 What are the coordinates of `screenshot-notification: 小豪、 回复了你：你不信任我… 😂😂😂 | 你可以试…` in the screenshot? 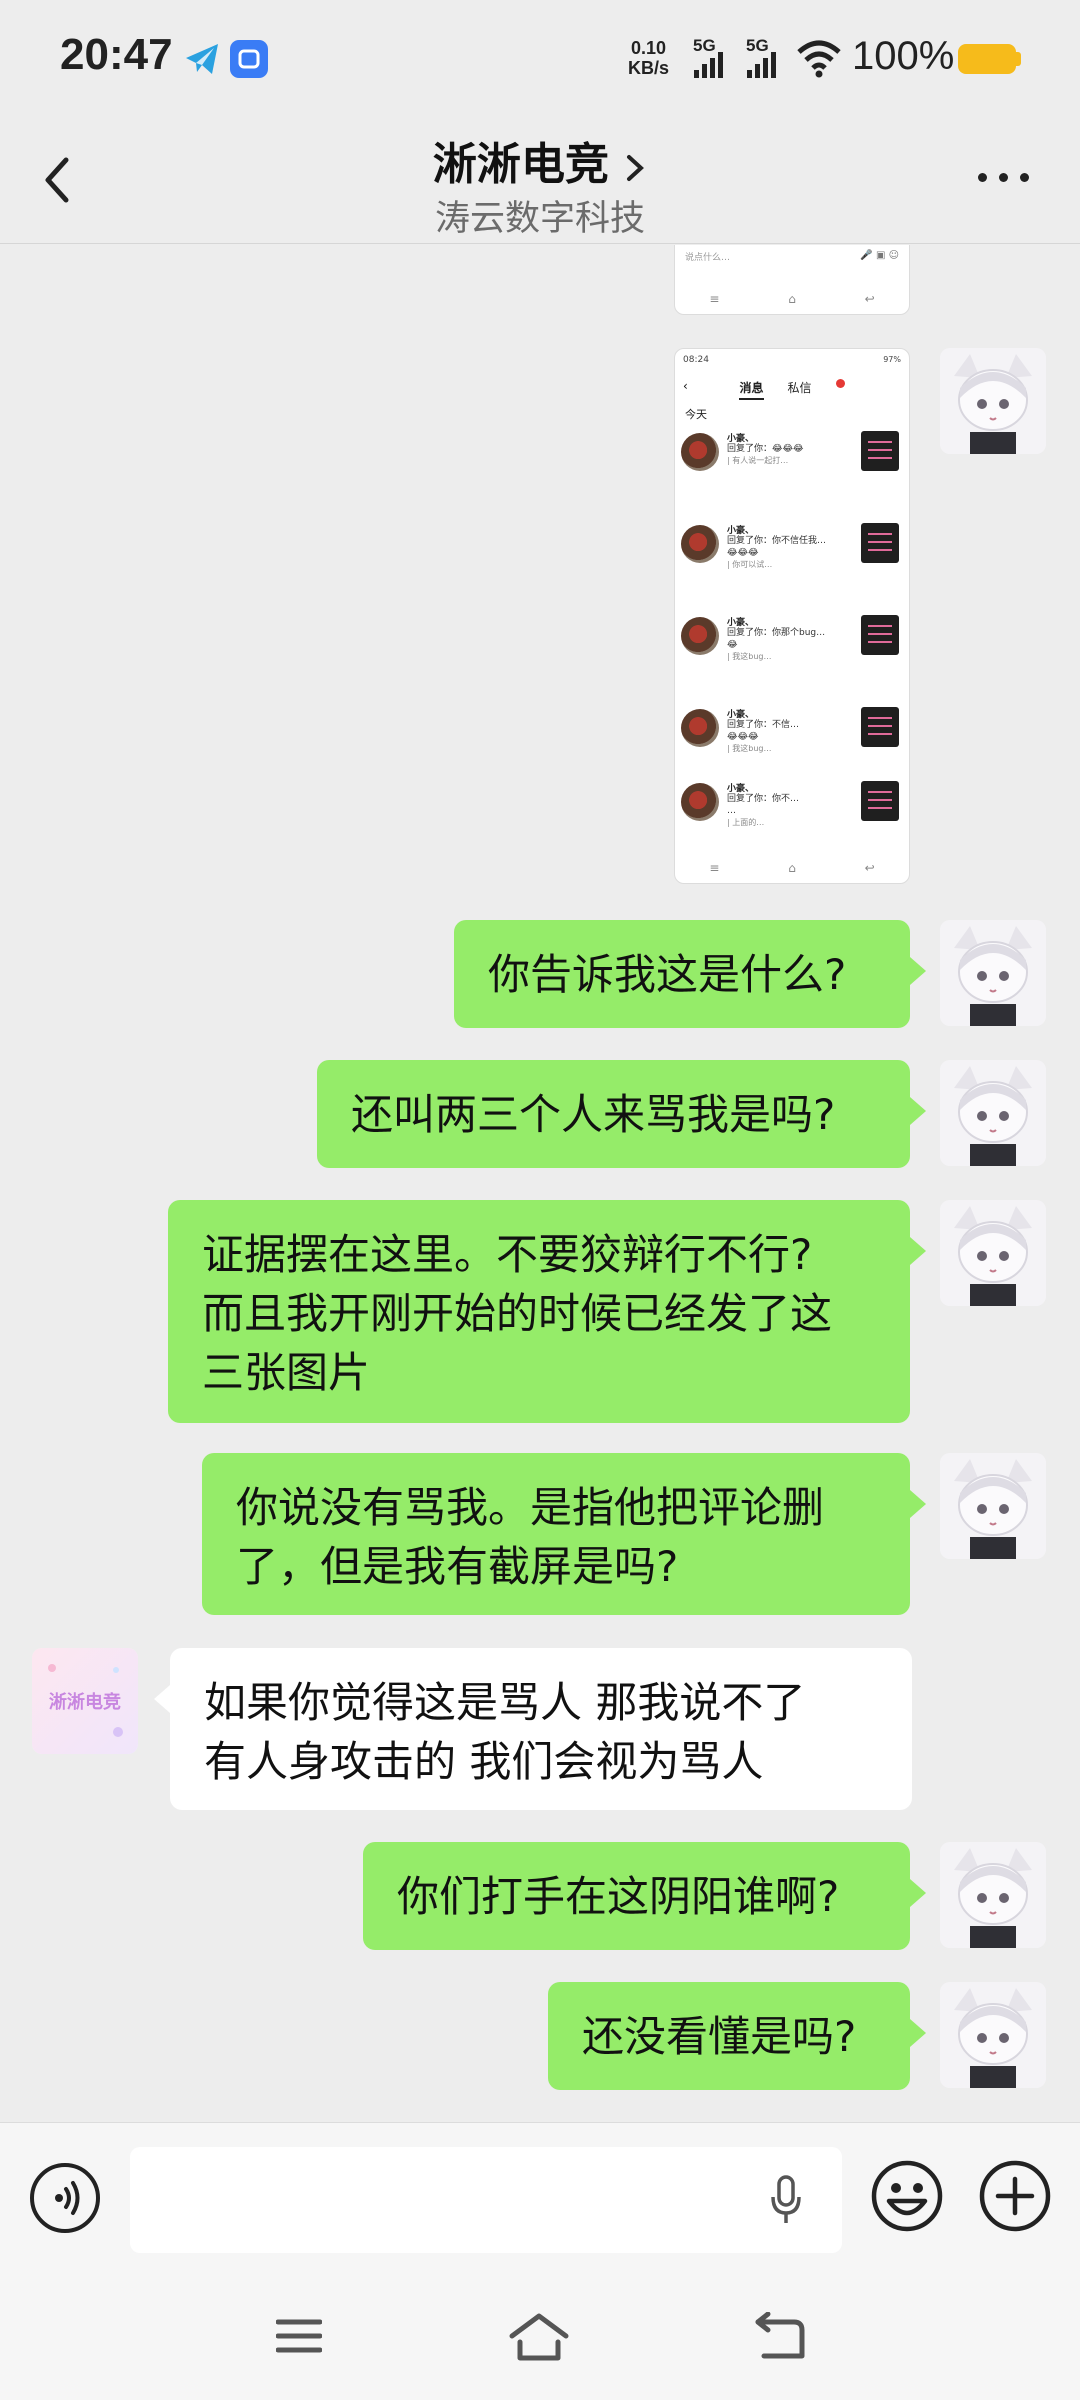 It's located at (792, 563).